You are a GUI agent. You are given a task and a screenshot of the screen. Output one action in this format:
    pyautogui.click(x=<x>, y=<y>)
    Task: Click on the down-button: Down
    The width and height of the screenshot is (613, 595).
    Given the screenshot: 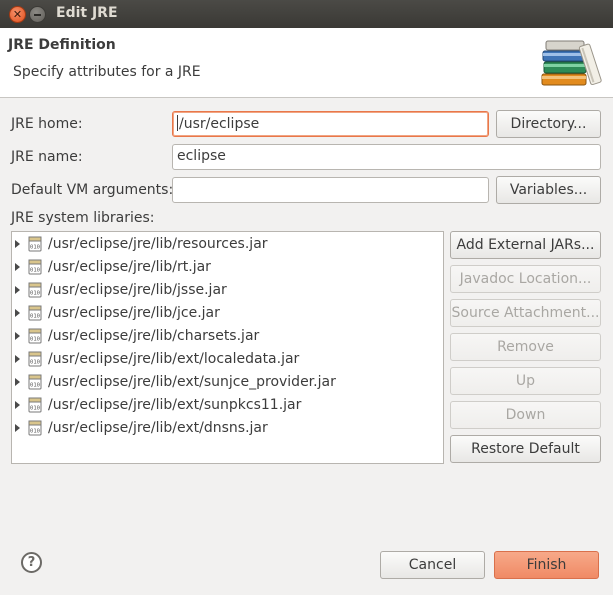 What is the action you would take?
    pyautogui.click(x=525, y=415)
    